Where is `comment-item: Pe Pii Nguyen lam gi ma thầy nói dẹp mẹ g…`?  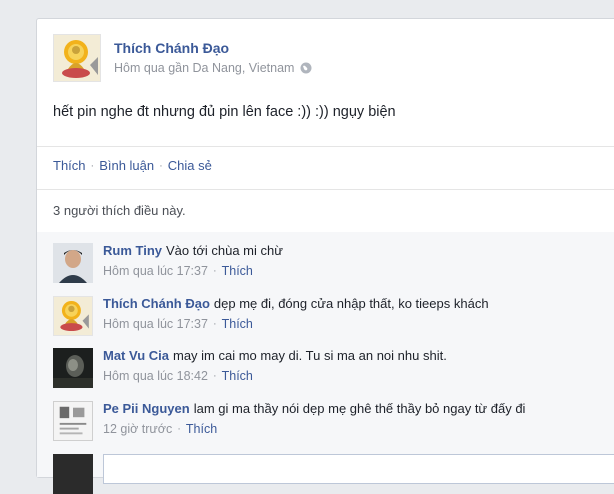
comment-item: Pe Pii Nguyen lam gi ma thầy nói dẹp mẹ g… is located at coordinates (333, 423).